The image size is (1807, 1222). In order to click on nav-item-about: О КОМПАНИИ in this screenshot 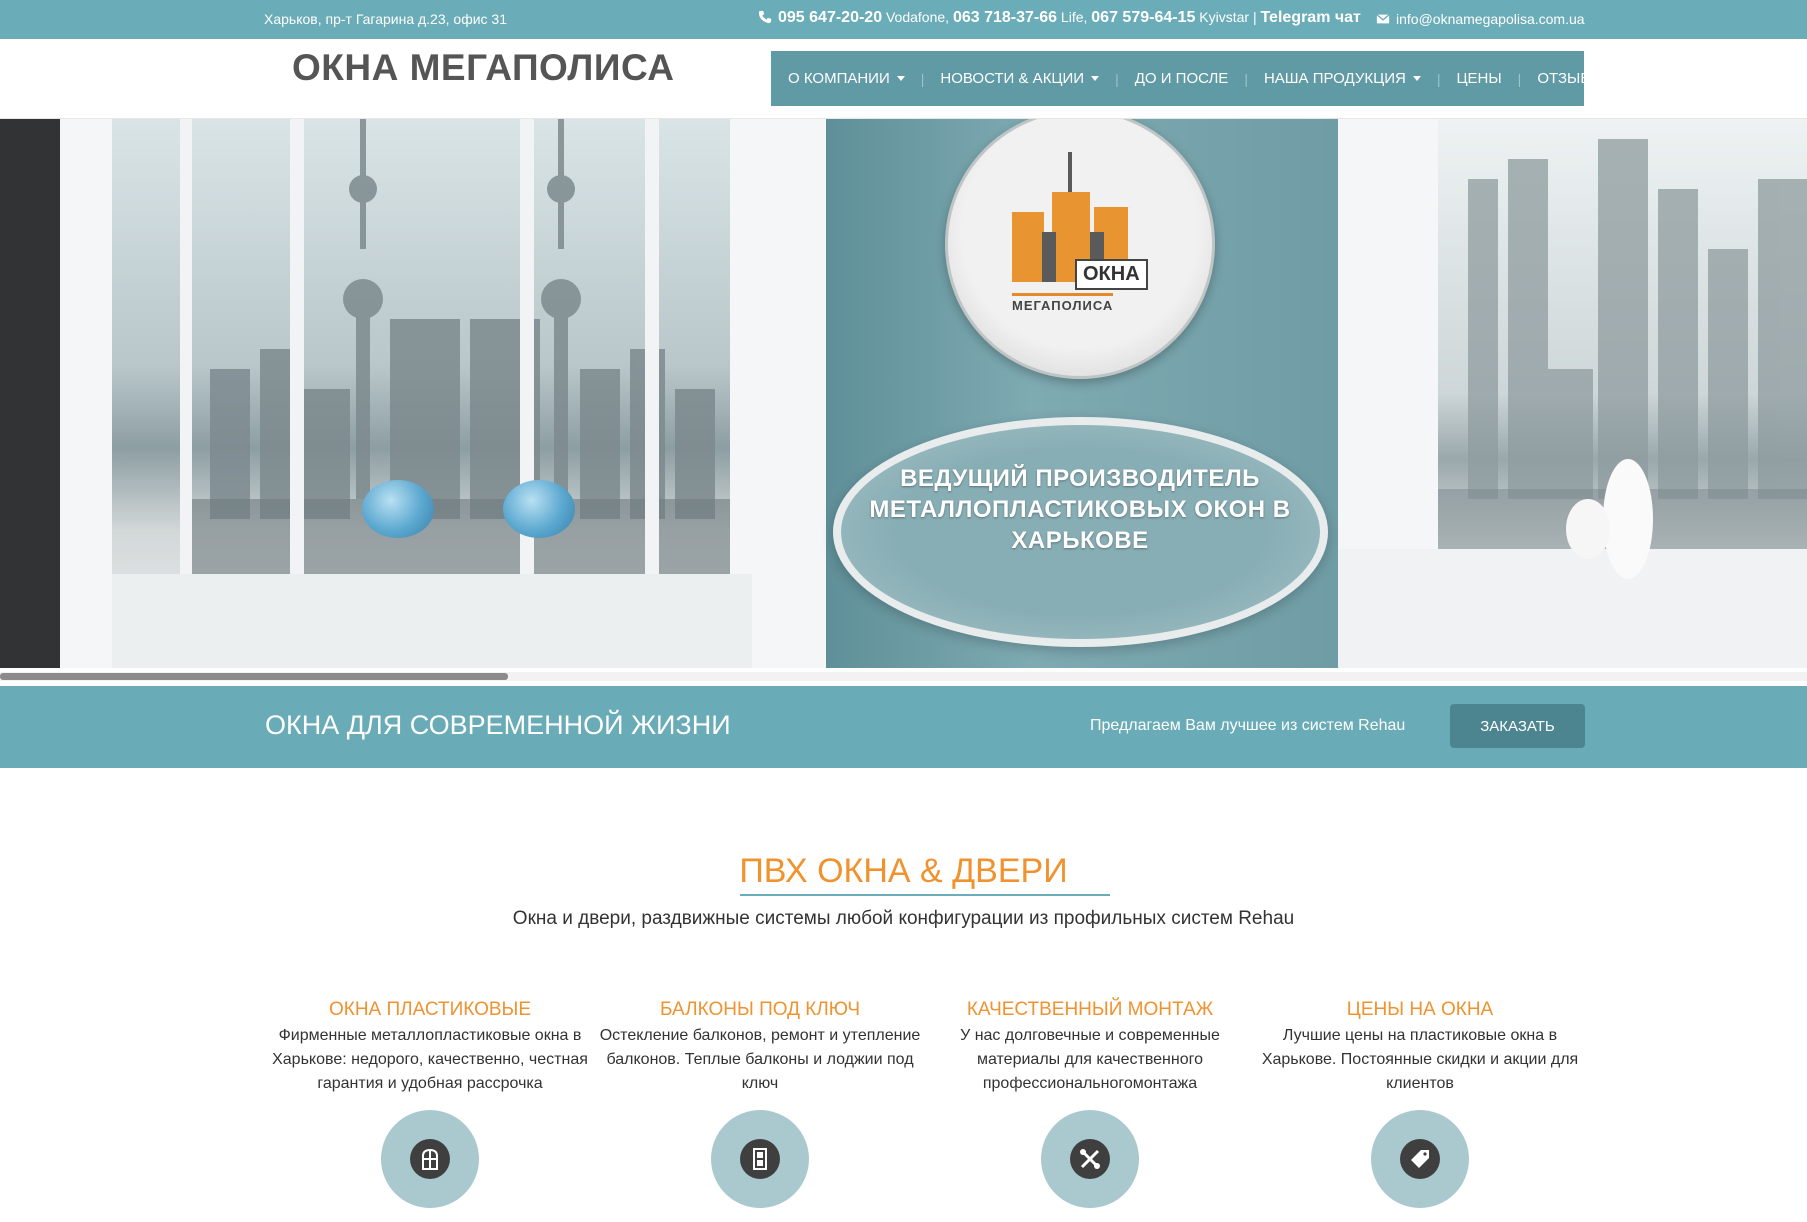, I will do `click(846, 78)`.